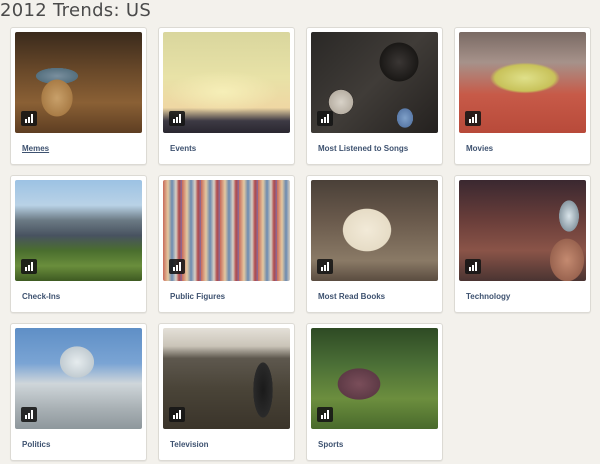  What do you see at coordinates (189, 444) in the screenshot?
I see `trend-label: Television` at bounding box center [189, 444].